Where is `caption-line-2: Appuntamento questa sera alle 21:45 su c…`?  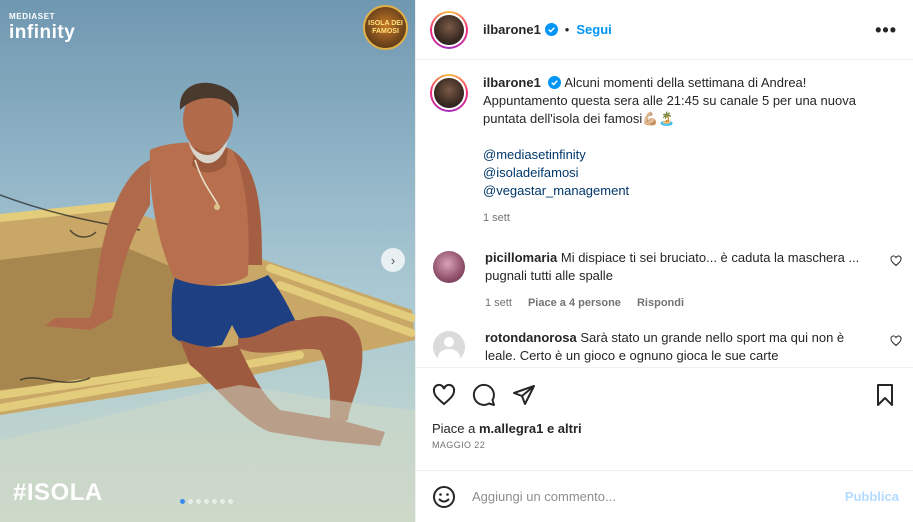 caption-line-2: Appuntamento questa sera alle 21:45 su c… is located at coordinates (669, 100).